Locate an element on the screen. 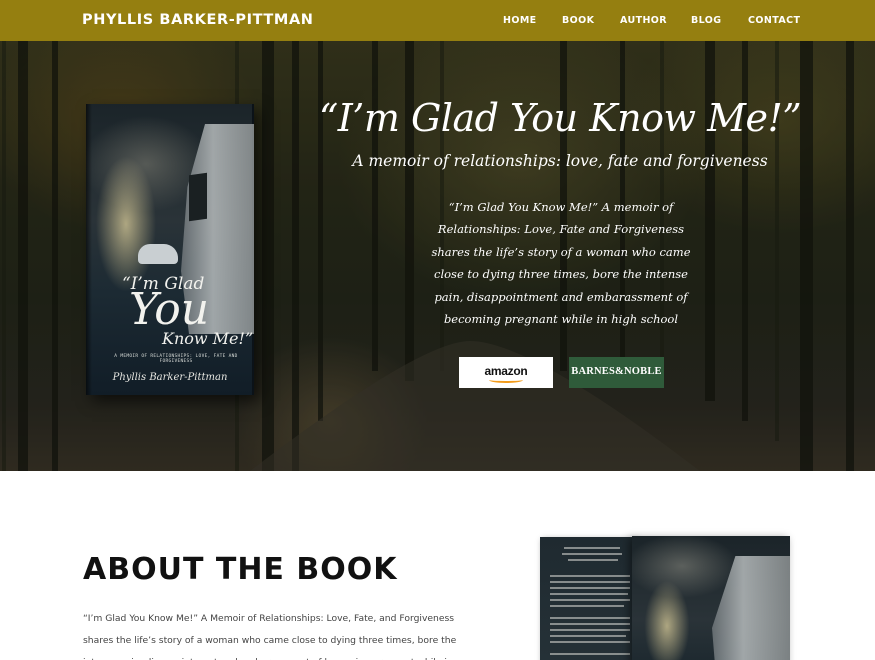 The width and height of the screenshot is (875, 660). book-back-cover is located at coordinates (588, 598).